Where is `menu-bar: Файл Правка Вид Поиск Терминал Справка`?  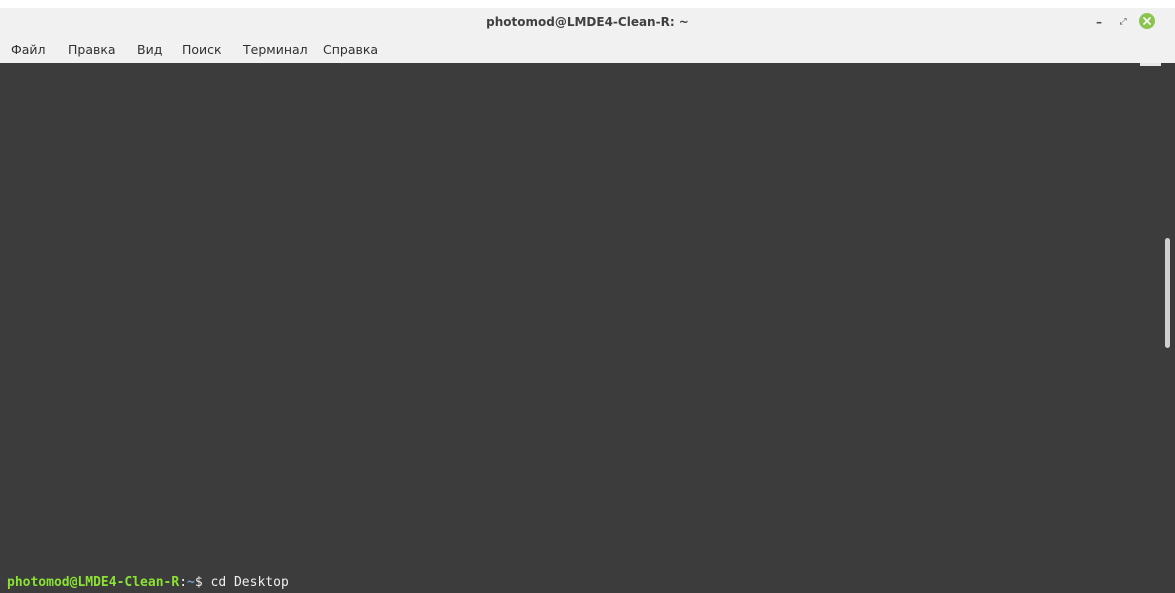 menu-bar: Файл Правка Вид Поиск Терминал Справка is located at coordinates (587, 49).